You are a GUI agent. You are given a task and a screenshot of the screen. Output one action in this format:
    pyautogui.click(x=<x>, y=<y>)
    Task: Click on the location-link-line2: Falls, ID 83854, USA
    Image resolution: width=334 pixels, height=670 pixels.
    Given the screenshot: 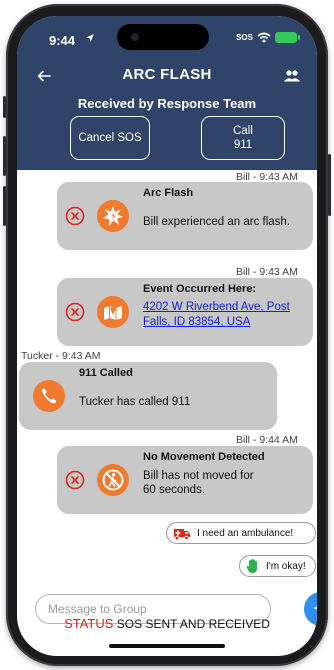 What is the action you would take?
    pyautogui.click(x=197, y=322)
    